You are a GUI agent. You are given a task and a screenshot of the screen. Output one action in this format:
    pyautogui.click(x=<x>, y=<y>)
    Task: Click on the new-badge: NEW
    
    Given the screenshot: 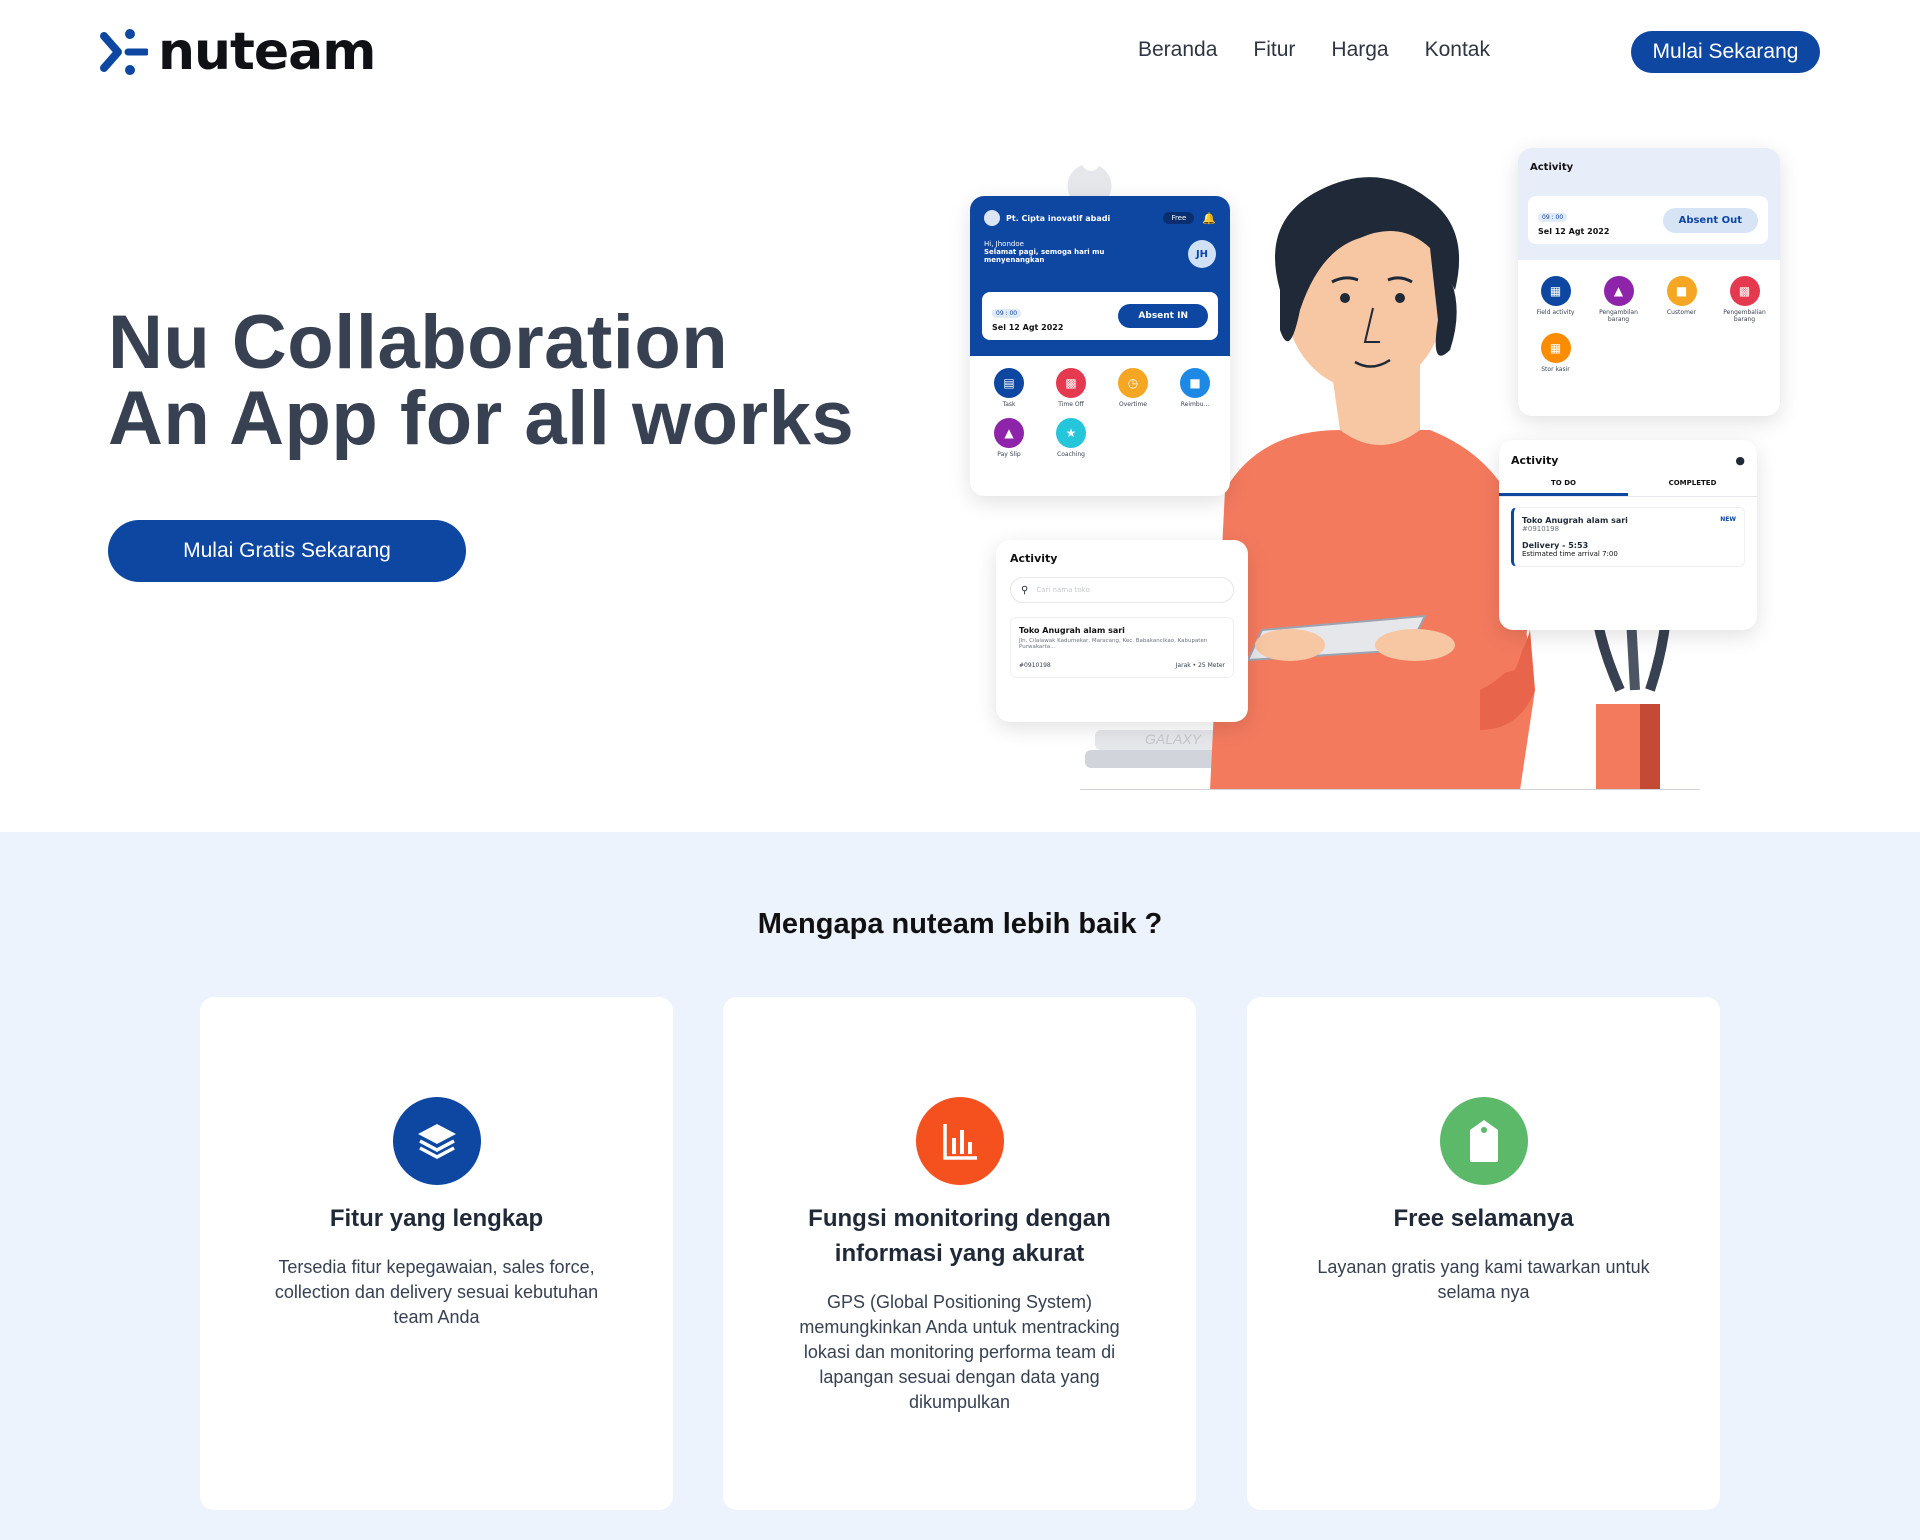 What is the action you would take?
    pyautogui.click(x=1728, y=519)
    